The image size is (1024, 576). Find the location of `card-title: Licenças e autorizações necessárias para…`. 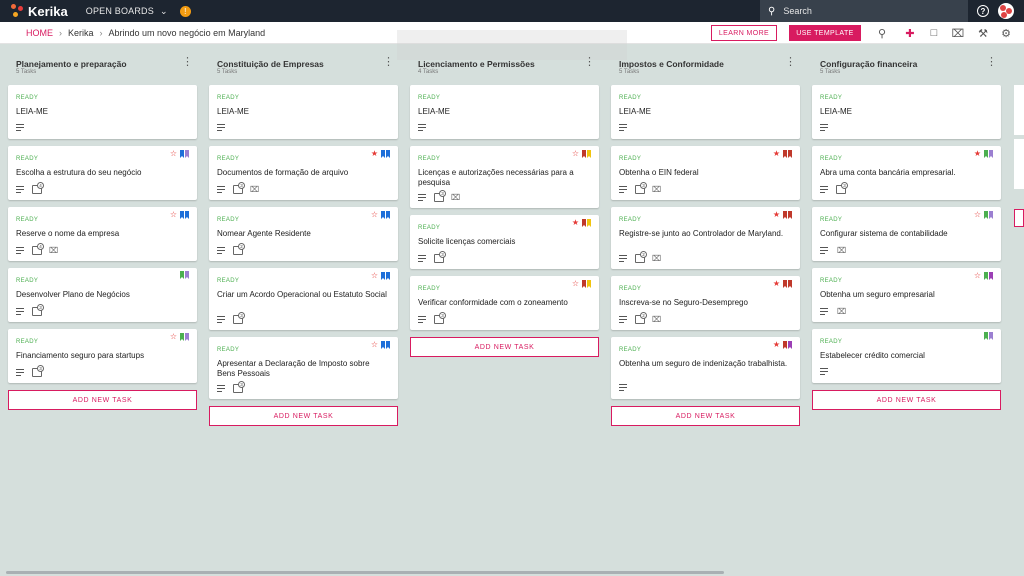

card-title: Licenças e autorizações necessárias para… is located at coordinates (496, 177).